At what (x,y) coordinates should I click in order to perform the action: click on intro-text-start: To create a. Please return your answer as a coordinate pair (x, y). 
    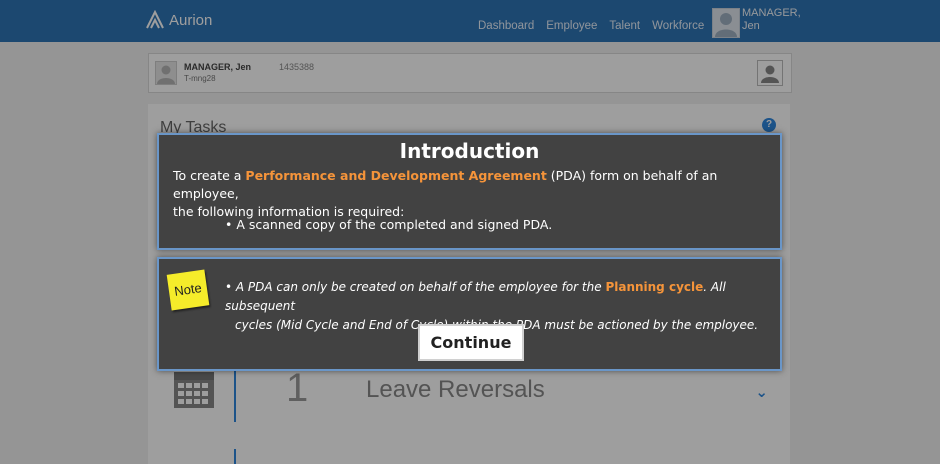
    Looking at the image, I should click on (209, 175).